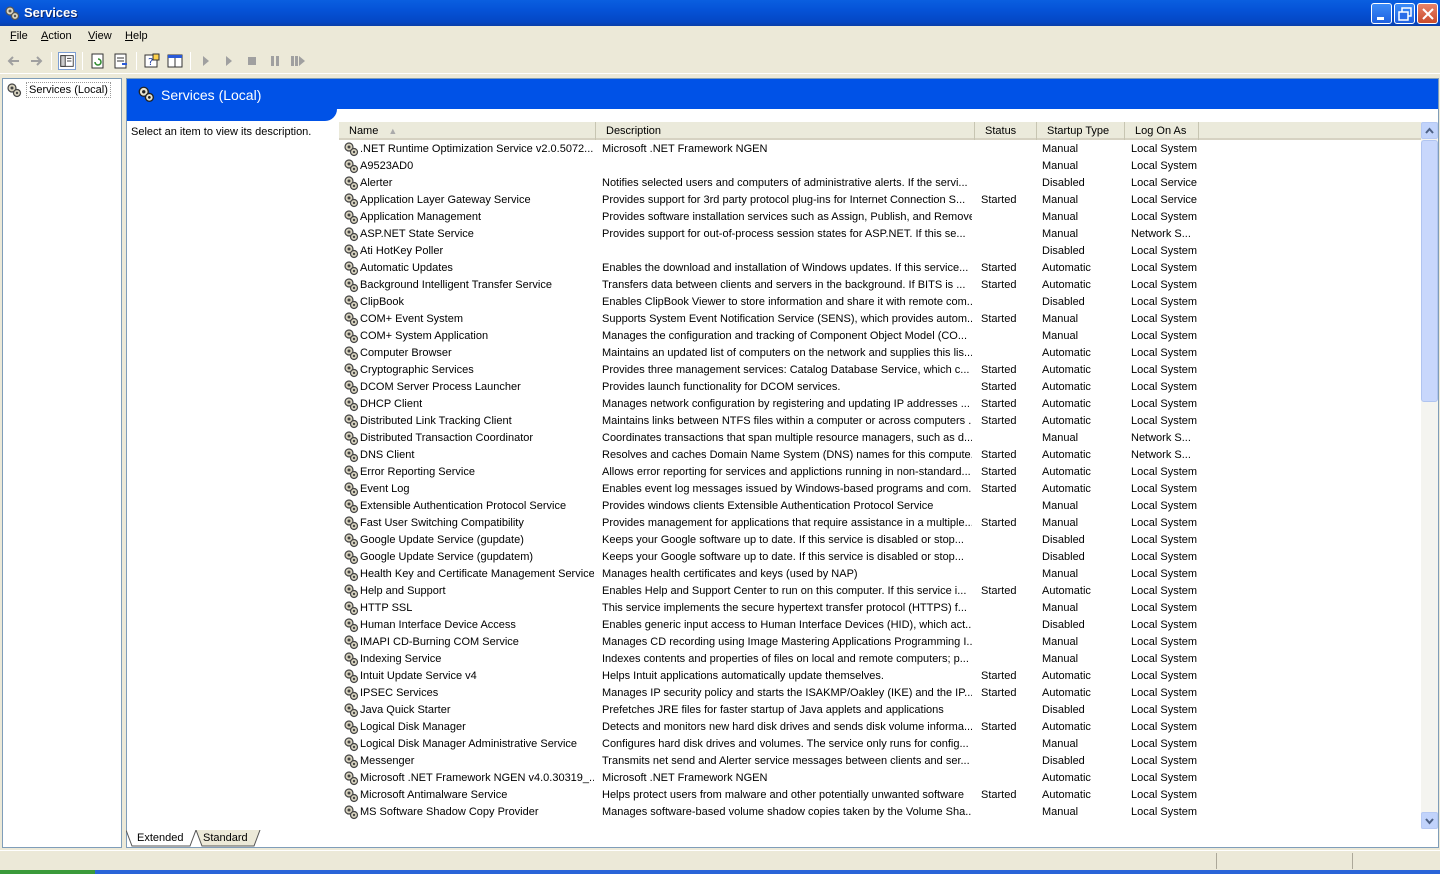  Describe the element at coordinates (1429, 130) in the screenshot. I see `scroll-up-button` at that location.